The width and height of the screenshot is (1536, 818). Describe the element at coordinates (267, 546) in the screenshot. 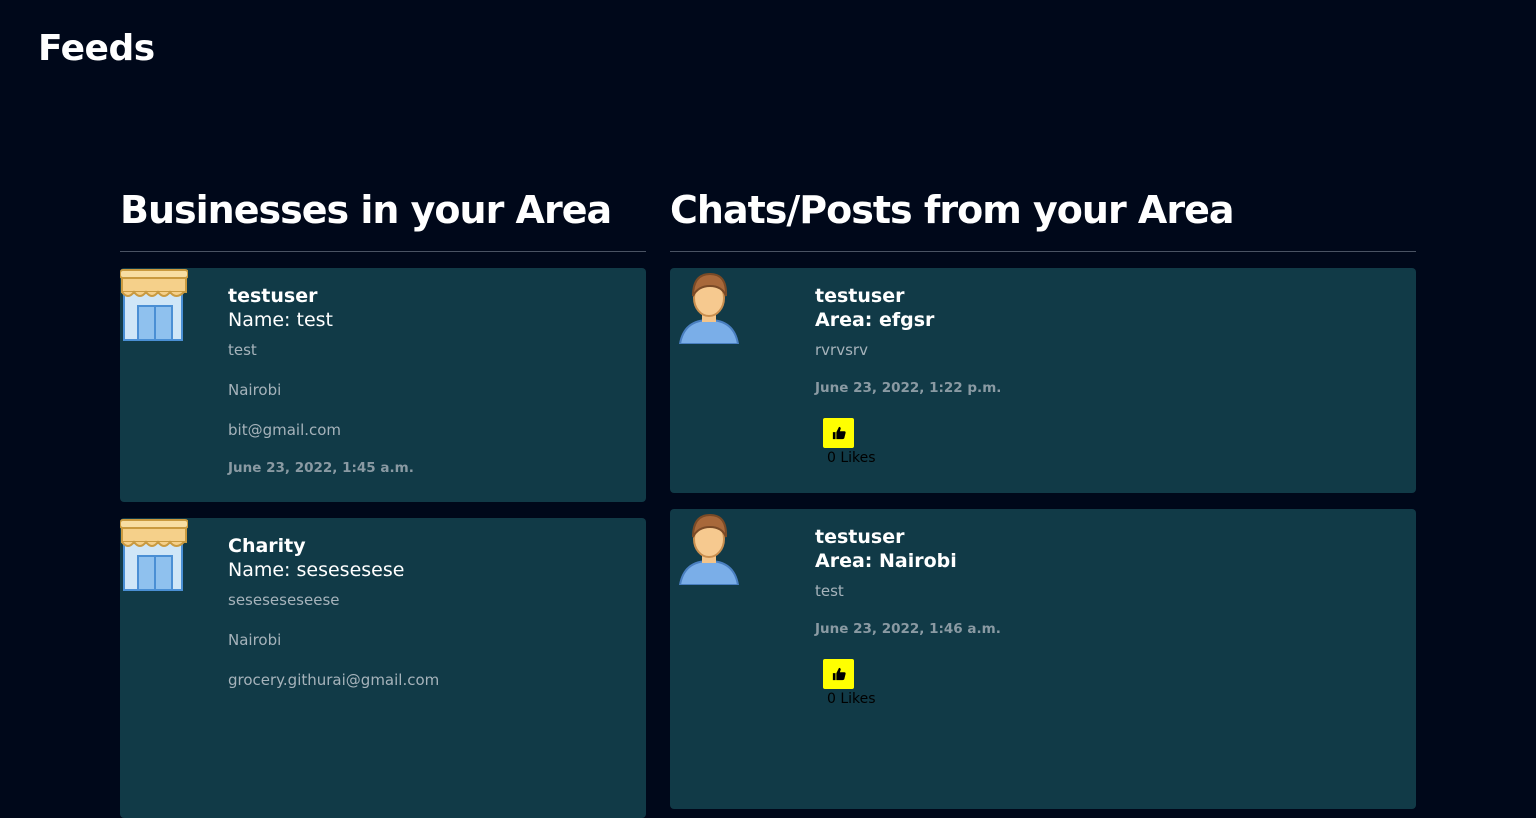

I see `business-owner: Charity` at that location.